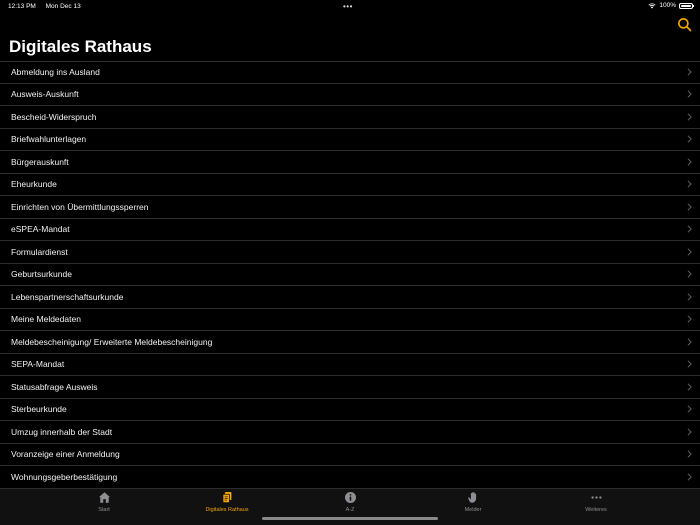  Describe the element at coordinates (54, 116) in the screenshot. I see `list-item-label: Bescheid-Widerspruch` at that location.